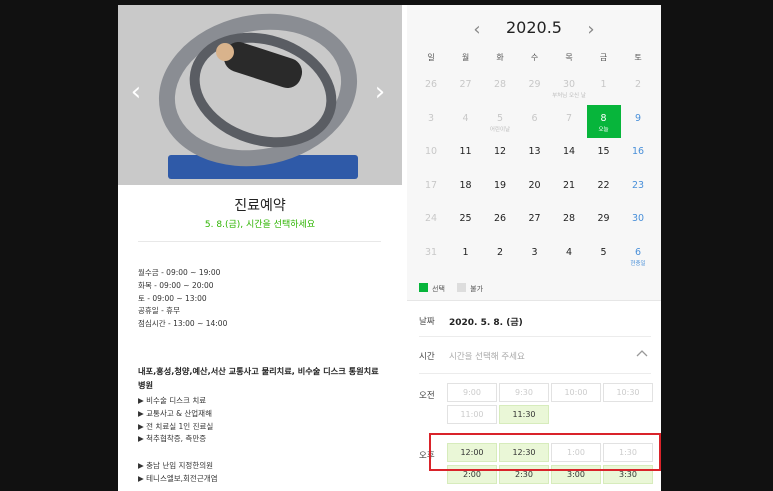  Describe the element at coordinates (179, 272) in the screenshot. I see `hours-line: 월수금 - 09:00 ~ 19:00` at that location.